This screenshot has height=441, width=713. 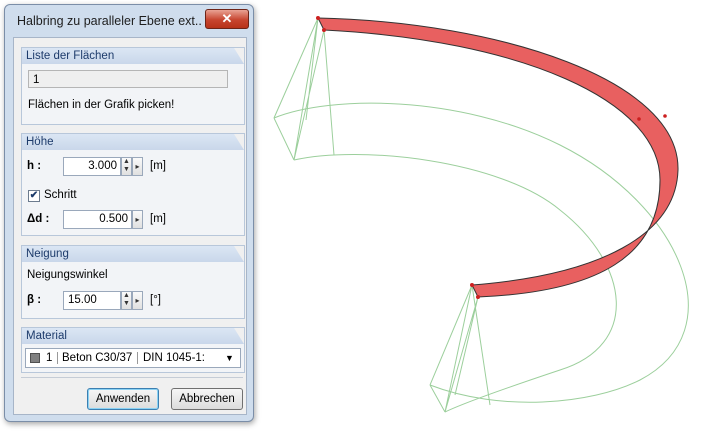 I want to click on height-unit: [m], so click(x=158, y=166).